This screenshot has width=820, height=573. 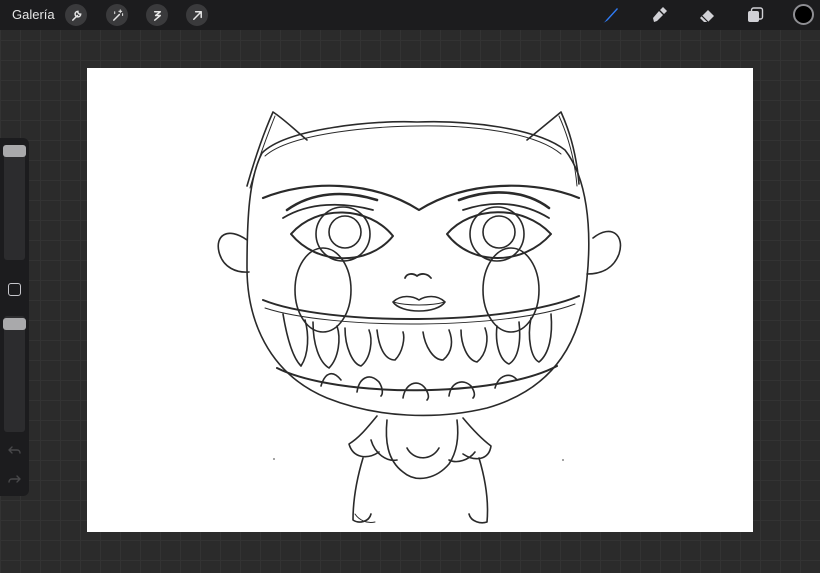 What do you see at coordinates (14, 151) in the screenshot?
I see `brush-size-thumb` at bounding box center [14, 151].